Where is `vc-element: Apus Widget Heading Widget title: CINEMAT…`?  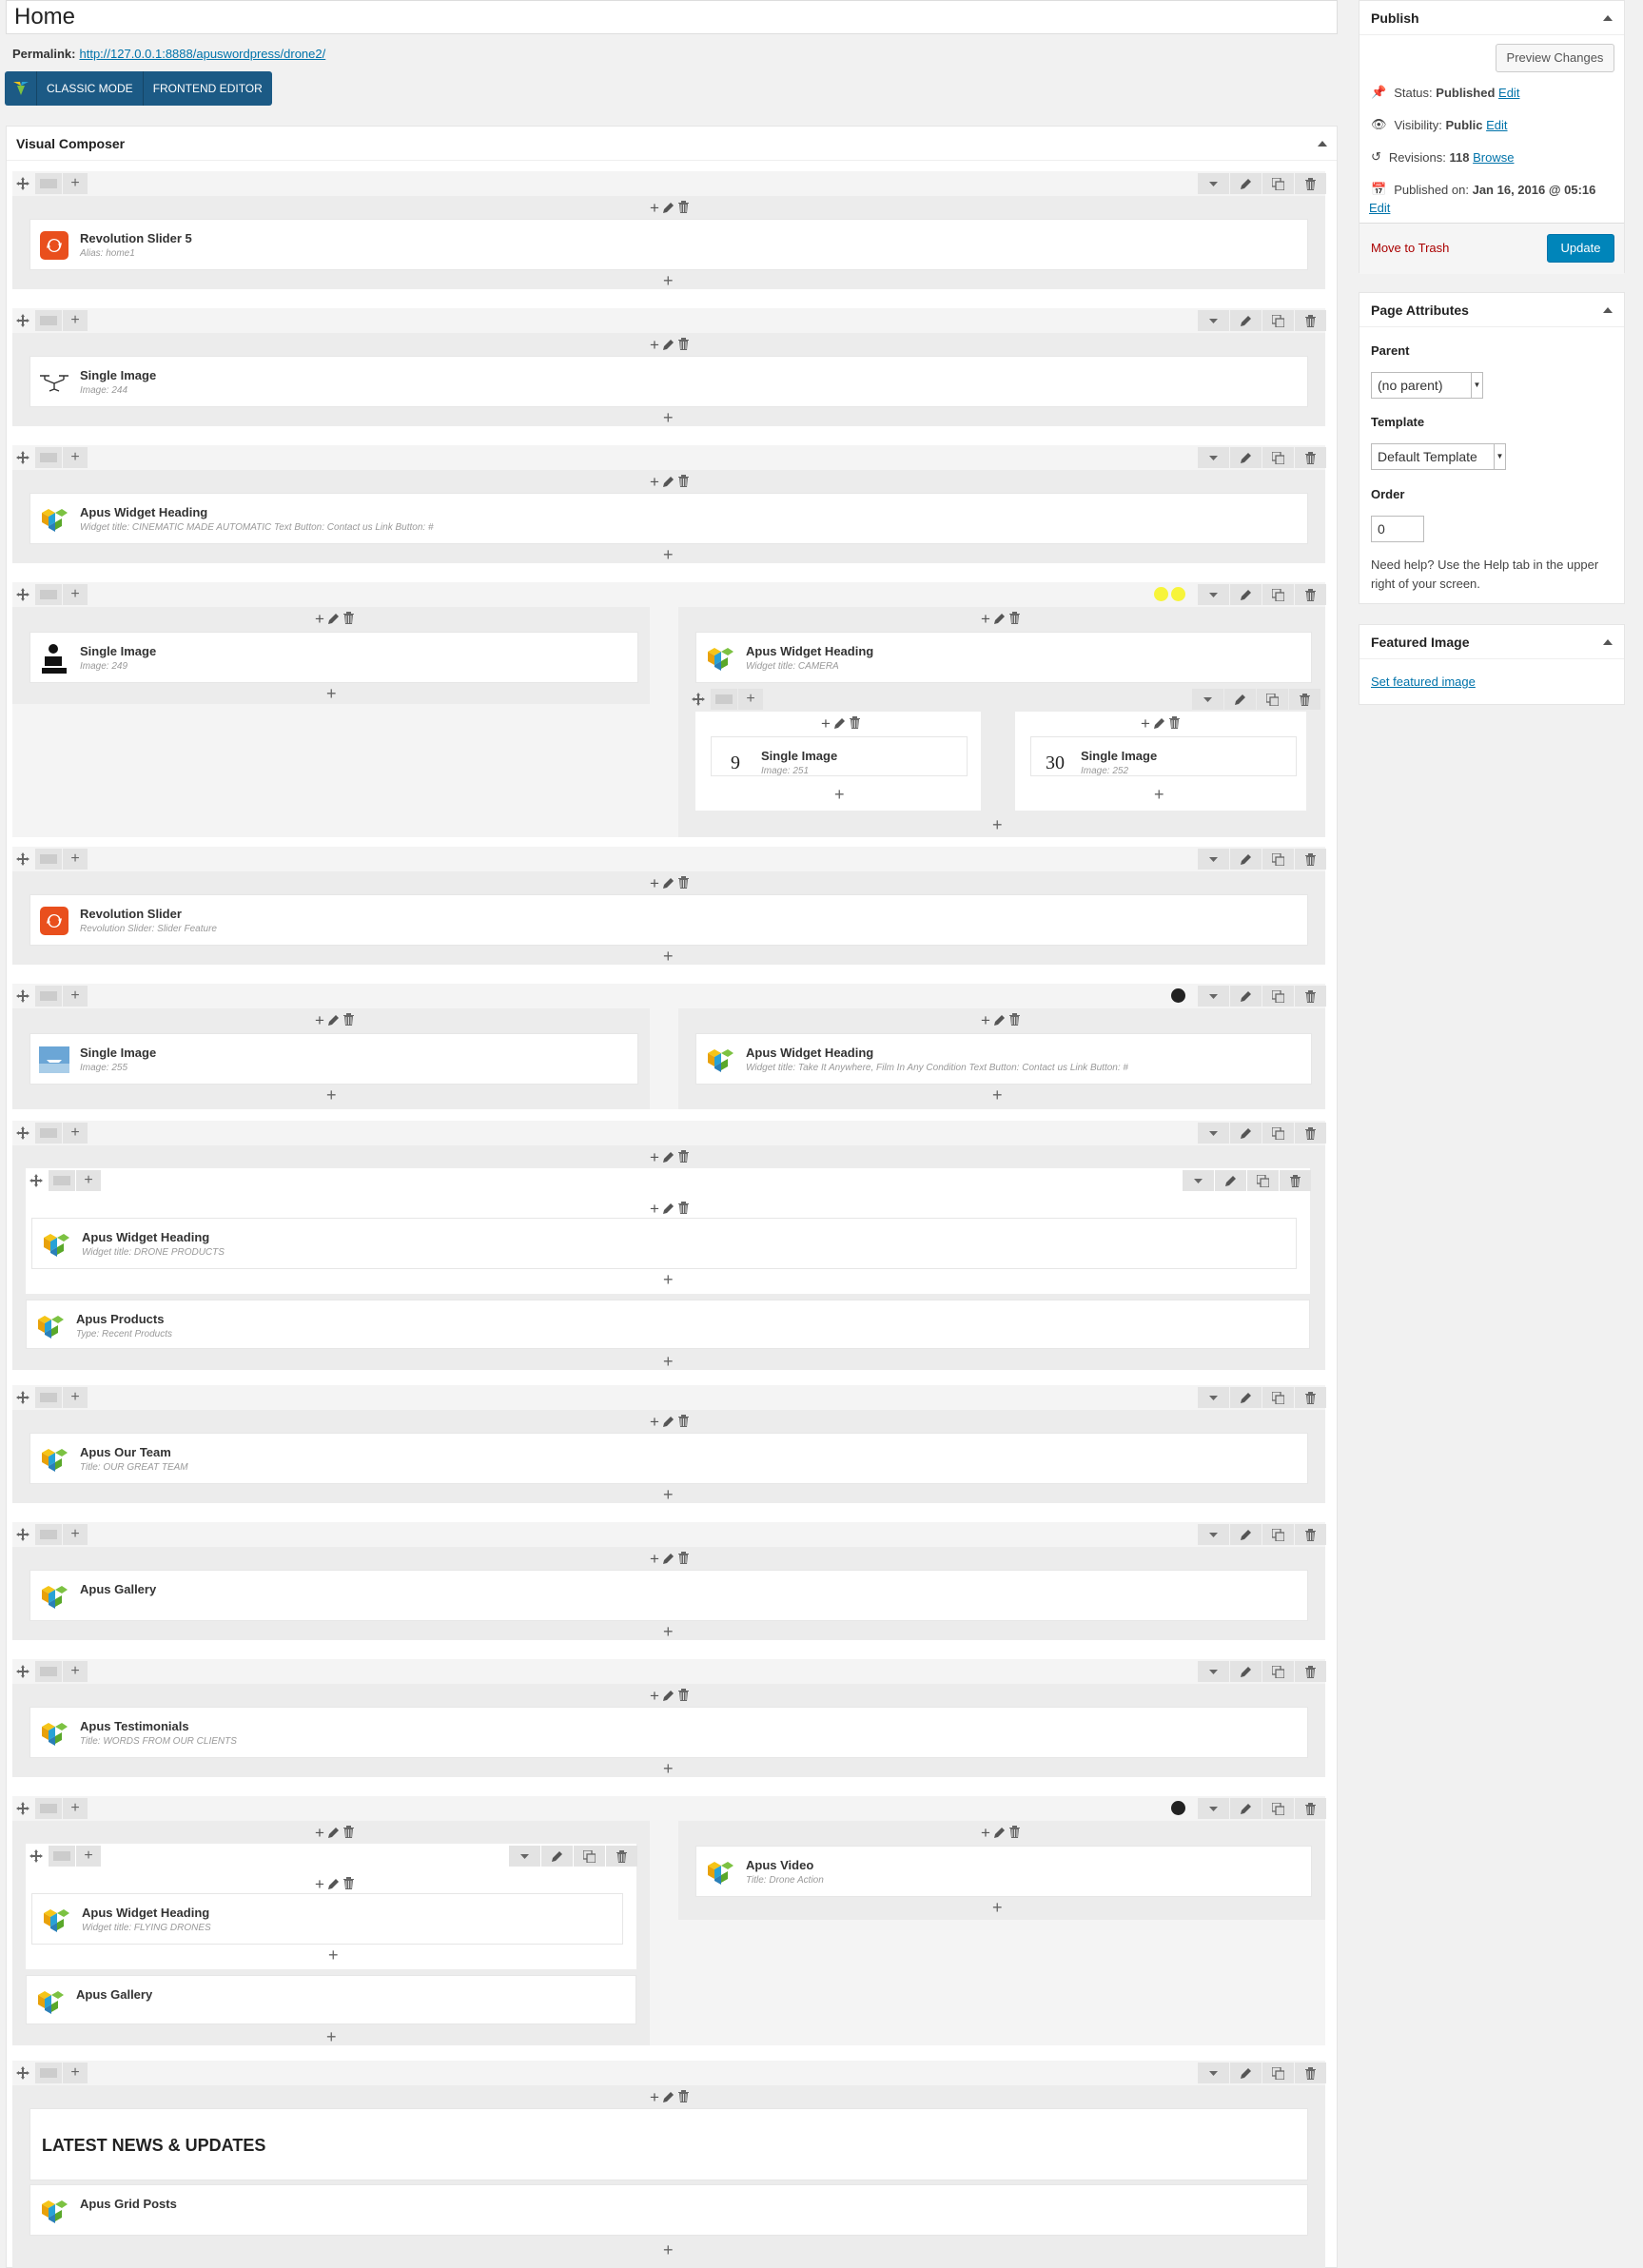 vc-element: Apus Widget Heading Widget title: CINEMAT… is located at coordinates (668, 518).